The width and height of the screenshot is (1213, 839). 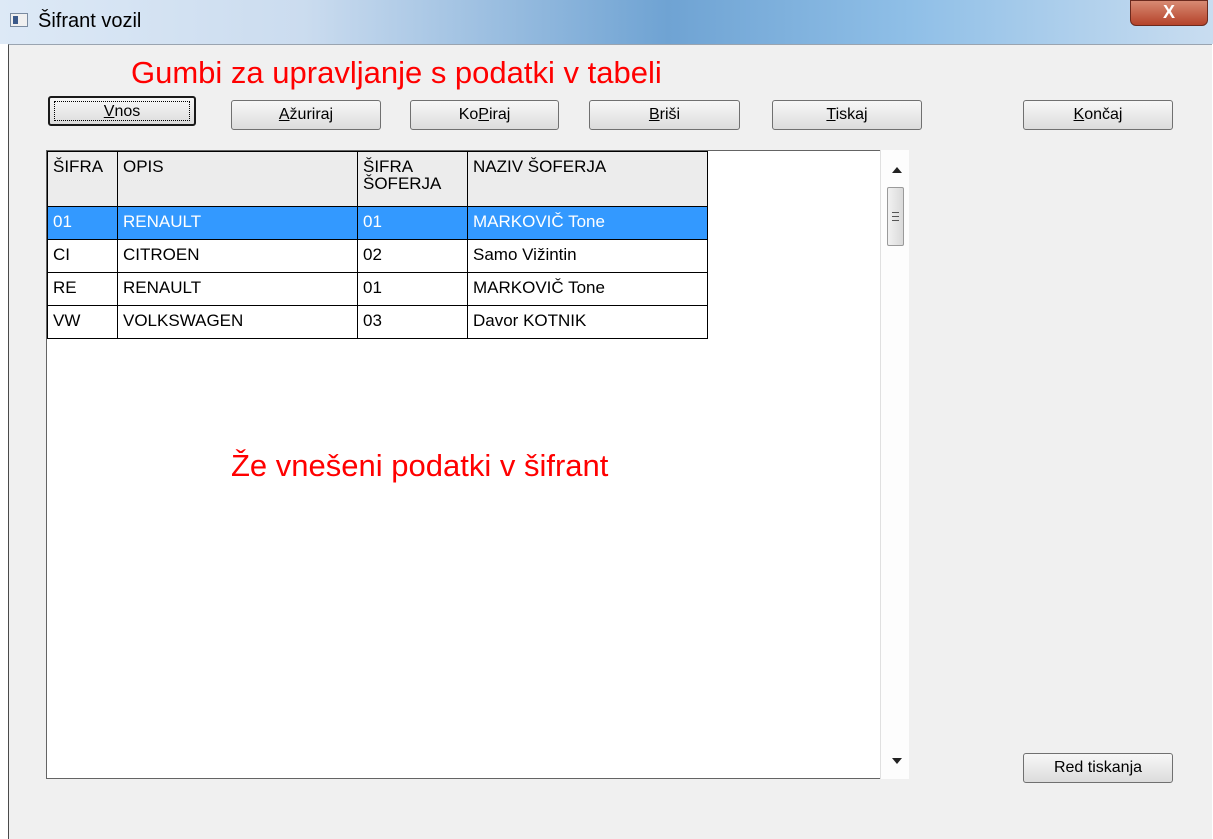 I want to click on brisi-button: Briši, so click(x=664, y=115).